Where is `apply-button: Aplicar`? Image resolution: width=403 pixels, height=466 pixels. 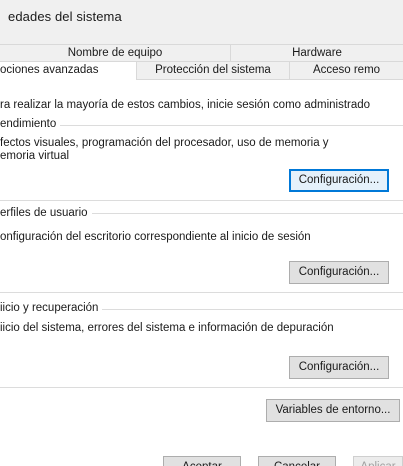
apply-button: Aplicar is located at coordinates (378, 461).